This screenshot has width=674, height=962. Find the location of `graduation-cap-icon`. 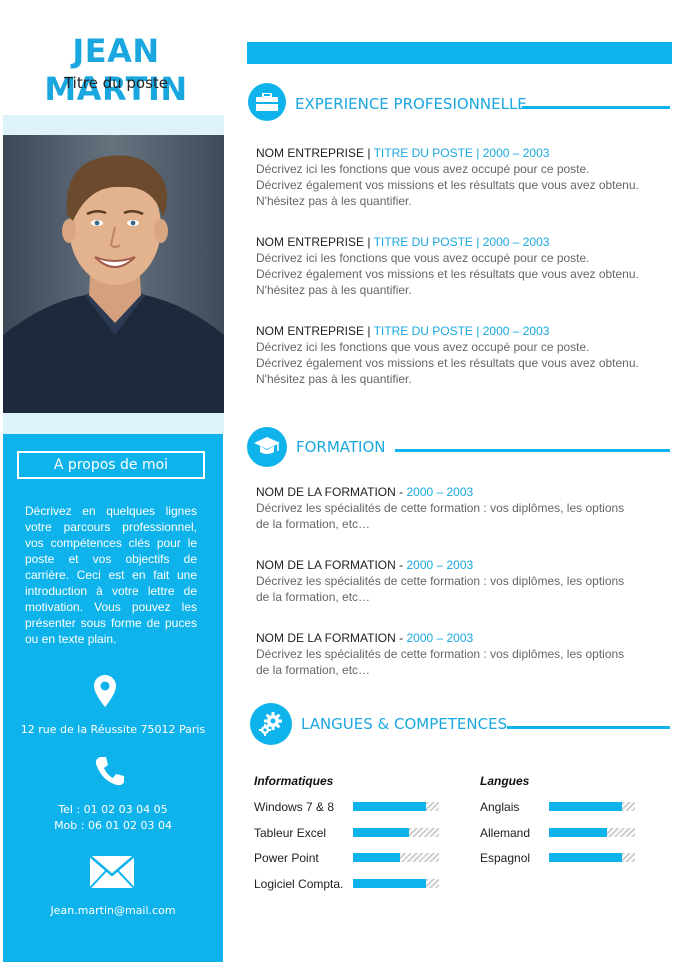

graduation-cap-icon is located at coordinates (267, 447).